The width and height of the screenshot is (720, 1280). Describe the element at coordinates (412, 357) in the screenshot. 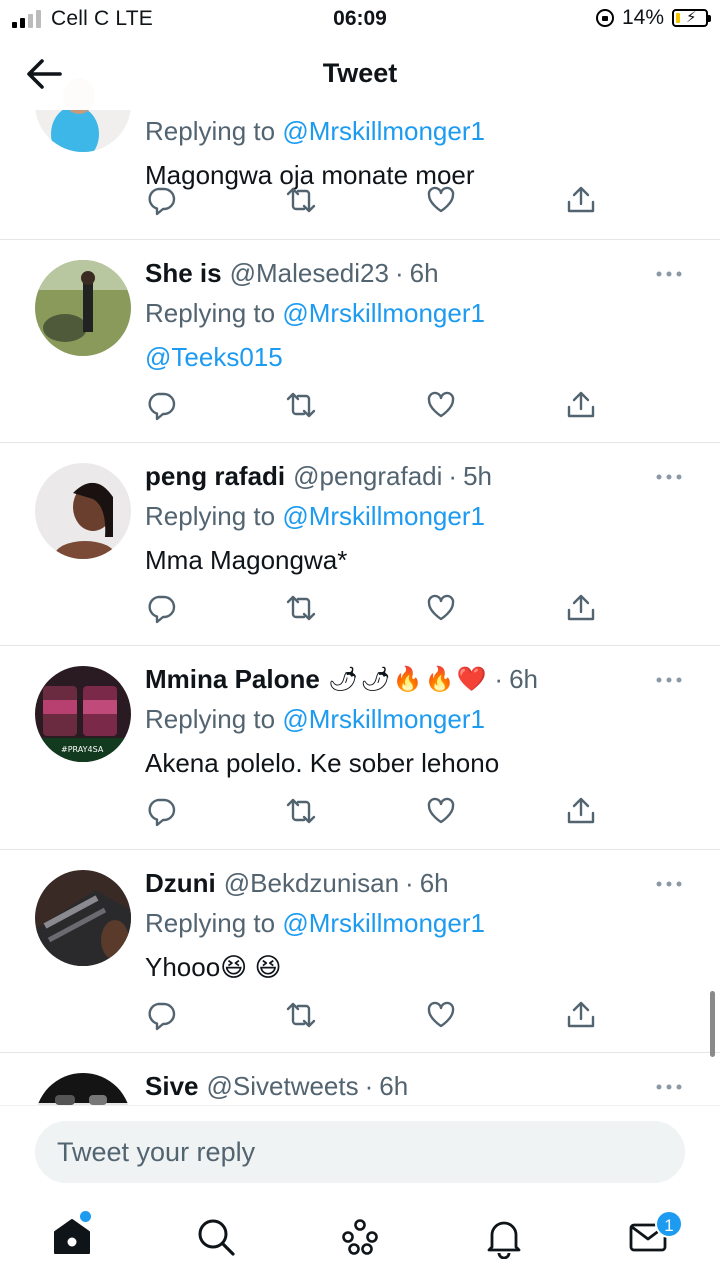

I see `tweet-text: @Teeks015` at that location.